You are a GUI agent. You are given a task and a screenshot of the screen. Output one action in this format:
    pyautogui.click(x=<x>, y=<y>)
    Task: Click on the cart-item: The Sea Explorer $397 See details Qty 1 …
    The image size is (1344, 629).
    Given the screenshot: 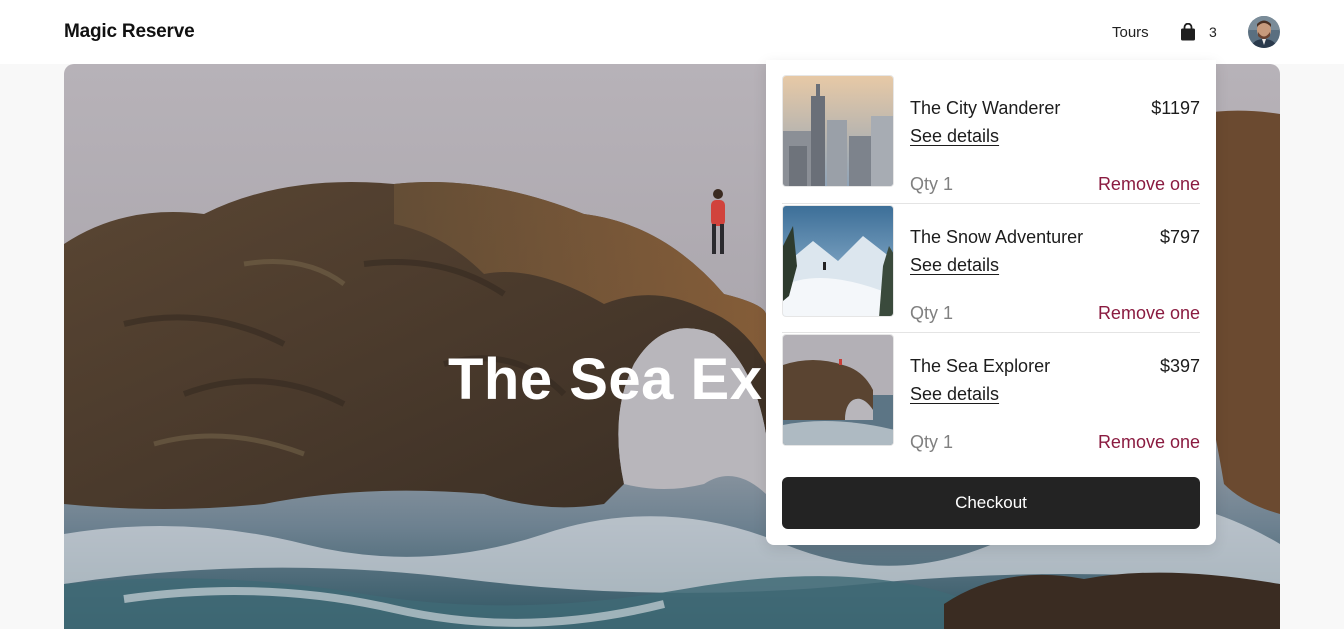 What is the action you would take?
    pyautogui.click(x=991, y=392)
    